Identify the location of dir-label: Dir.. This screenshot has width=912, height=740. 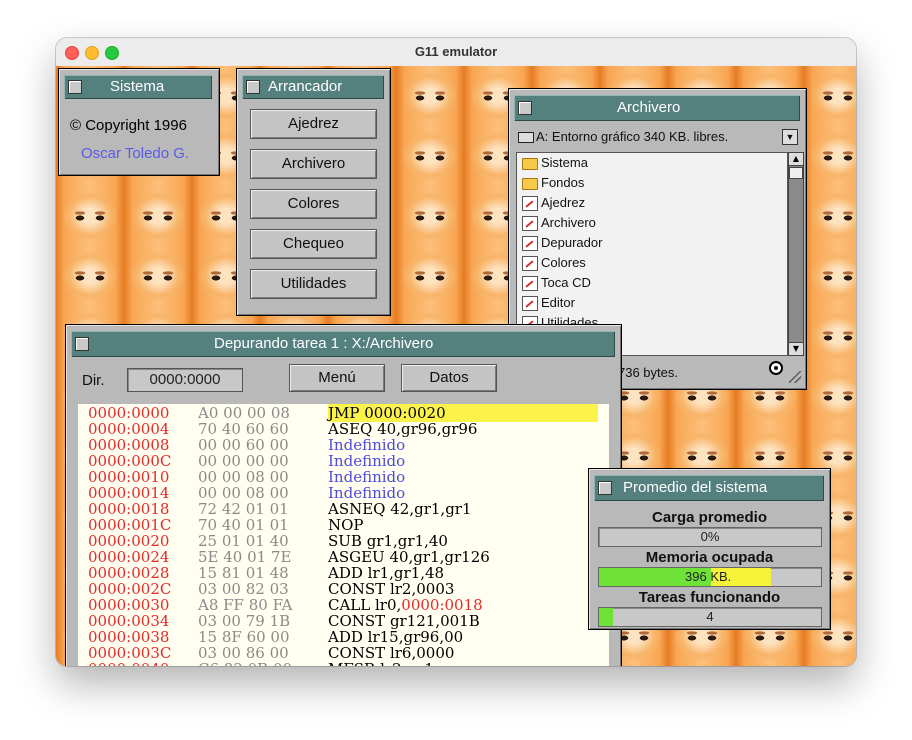
(93, 380).